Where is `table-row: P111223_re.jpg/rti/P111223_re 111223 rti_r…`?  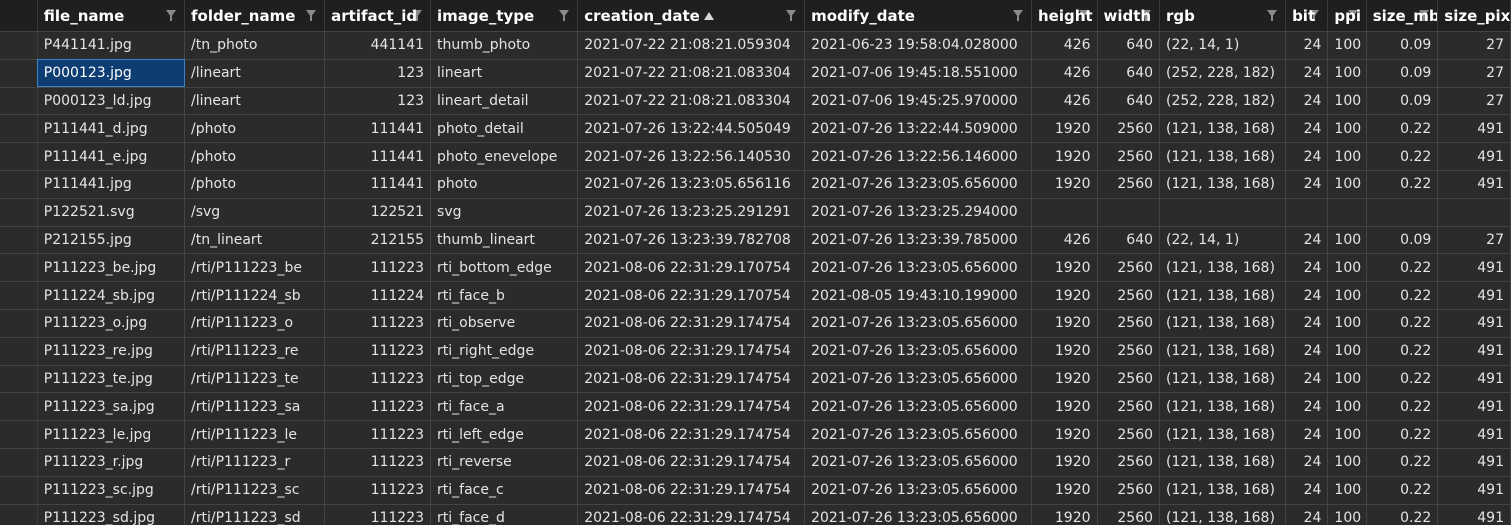 table-row: P111223_re.jpg/rti/P111223_re 111223 rti_r… is located at coordinates (755, 351).